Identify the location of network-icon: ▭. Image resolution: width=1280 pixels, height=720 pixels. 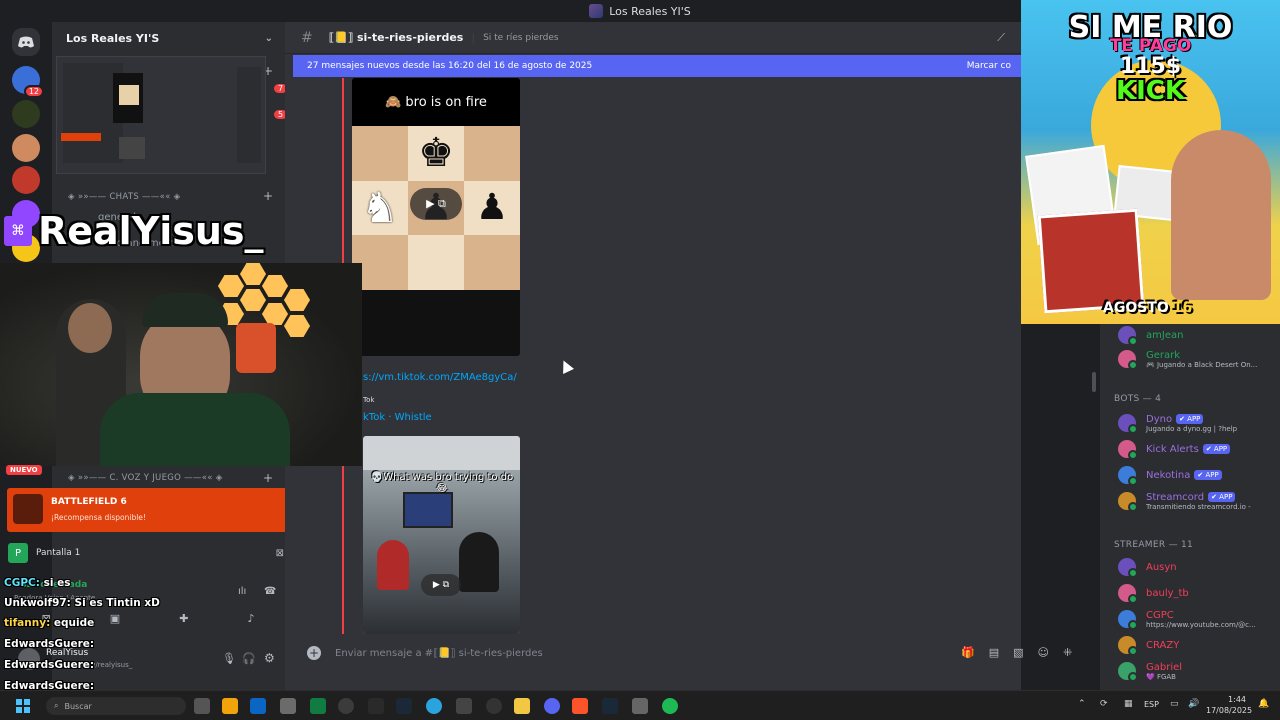
(1174, 704).